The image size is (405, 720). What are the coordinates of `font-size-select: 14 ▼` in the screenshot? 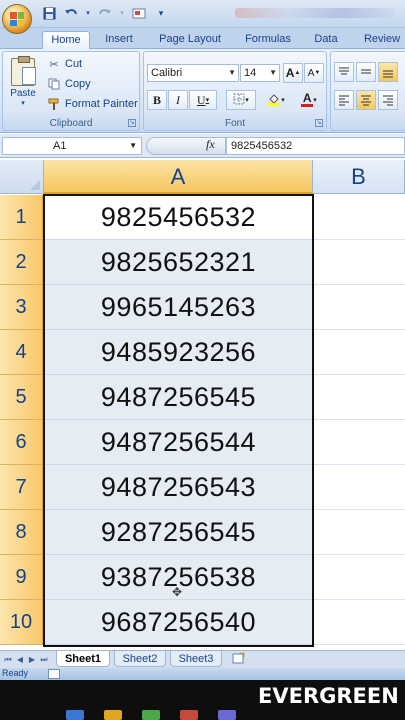 It's located at (260, 73).